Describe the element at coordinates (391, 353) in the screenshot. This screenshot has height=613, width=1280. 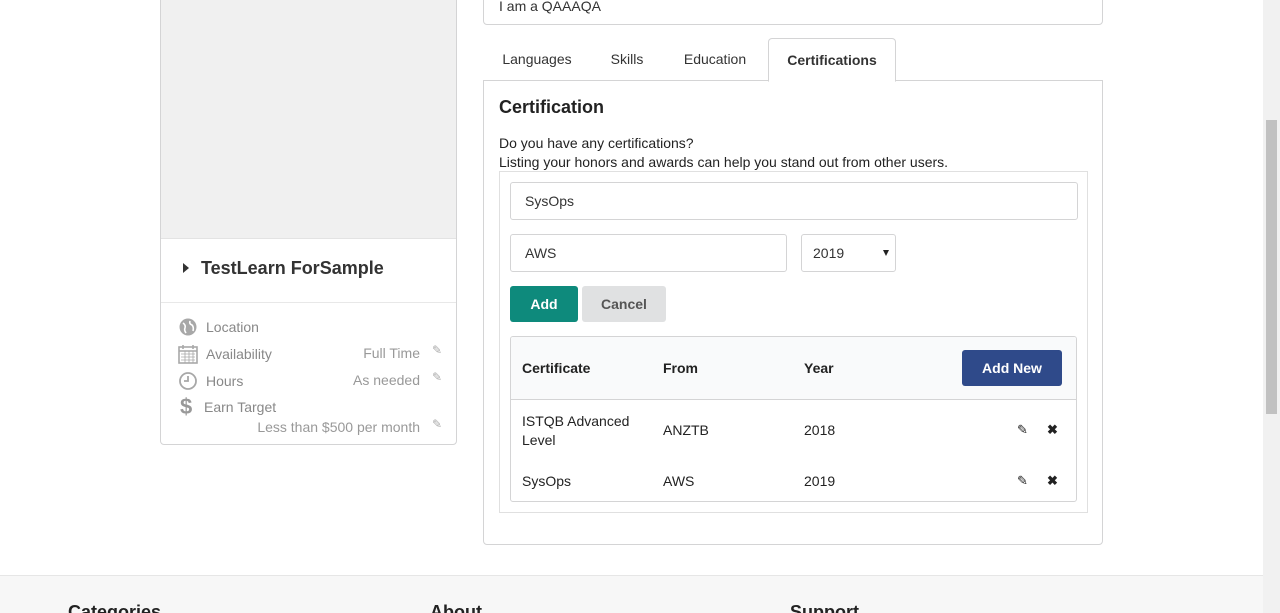
I see `availability-value: Full Time` at that location.